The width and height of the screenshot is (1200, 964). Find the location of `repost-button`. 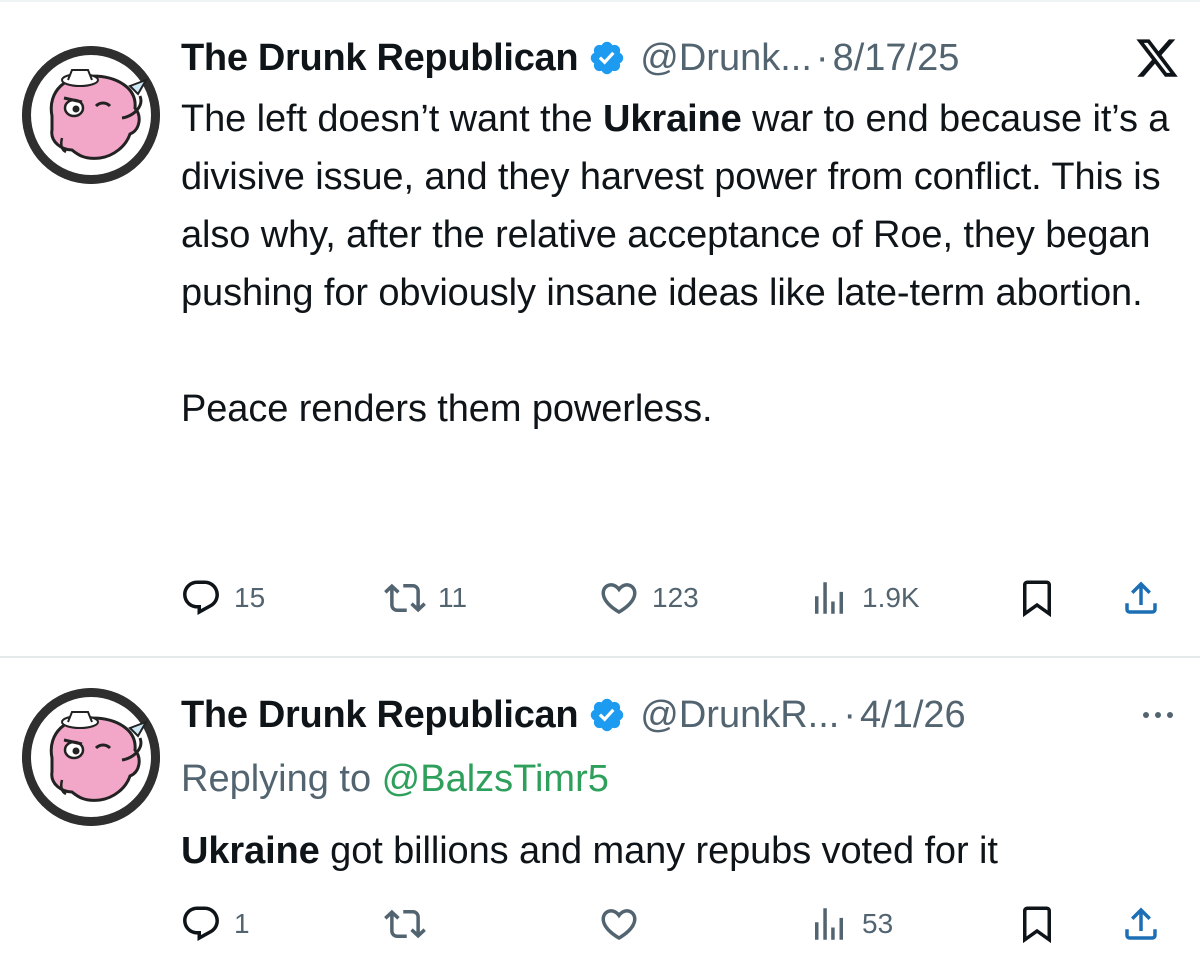

repost-button is located at coordinates (405, 924).